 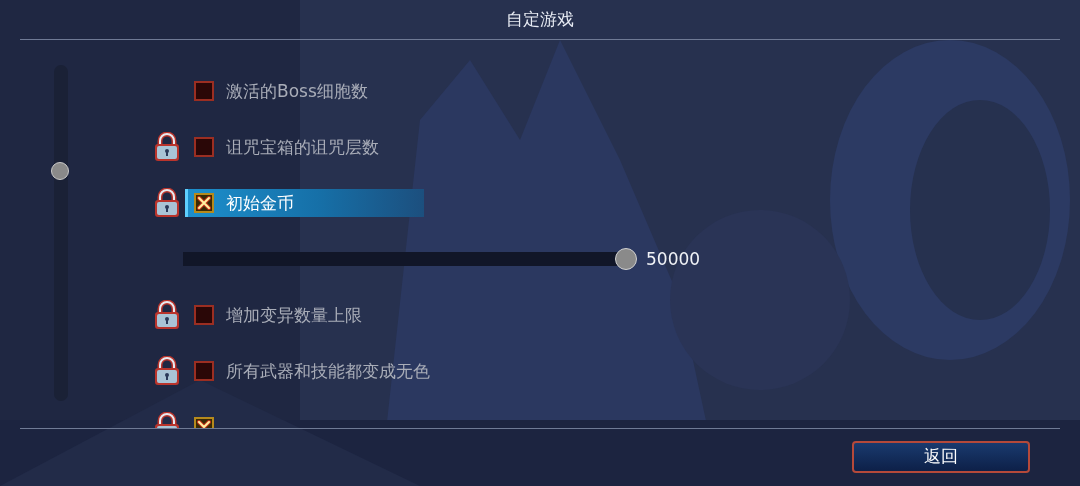 I want to click on slider-value: 50000, so click(x=673, y=259).